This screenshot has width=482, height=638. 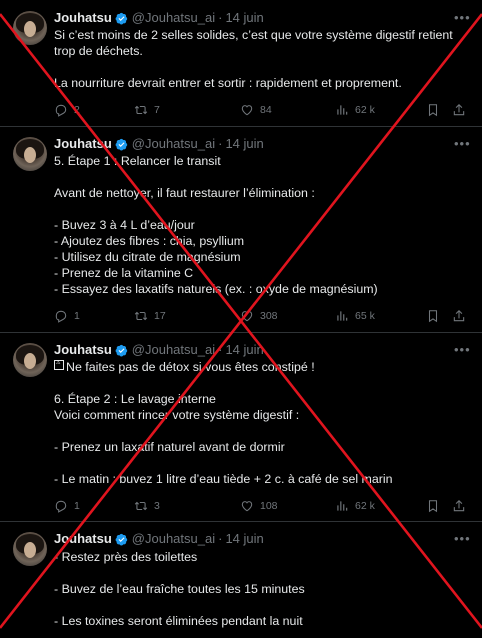 What do you see at coordinates (259, 506) in the screenshot?
I see `like-button: 108` at bounding box center [259, 506].